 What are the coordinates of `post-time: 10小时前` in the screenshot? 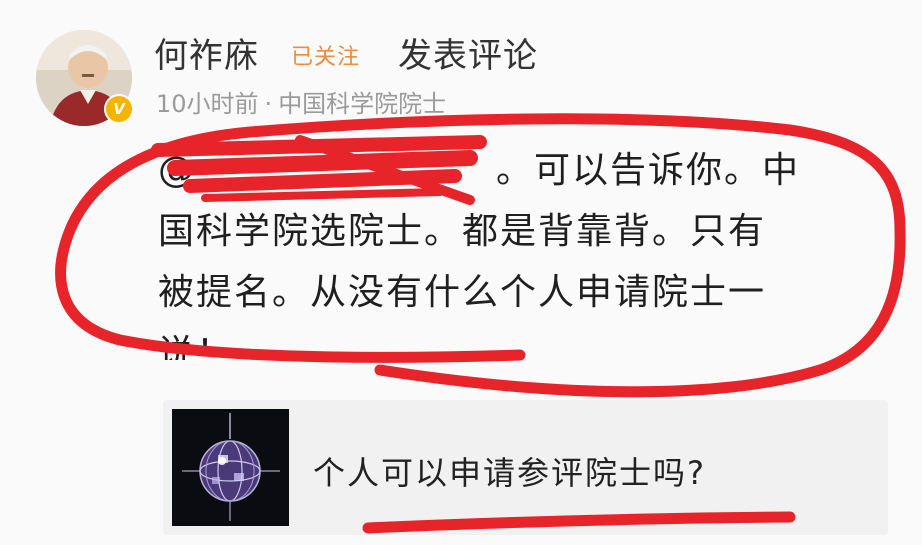 It's located at (207, 104).